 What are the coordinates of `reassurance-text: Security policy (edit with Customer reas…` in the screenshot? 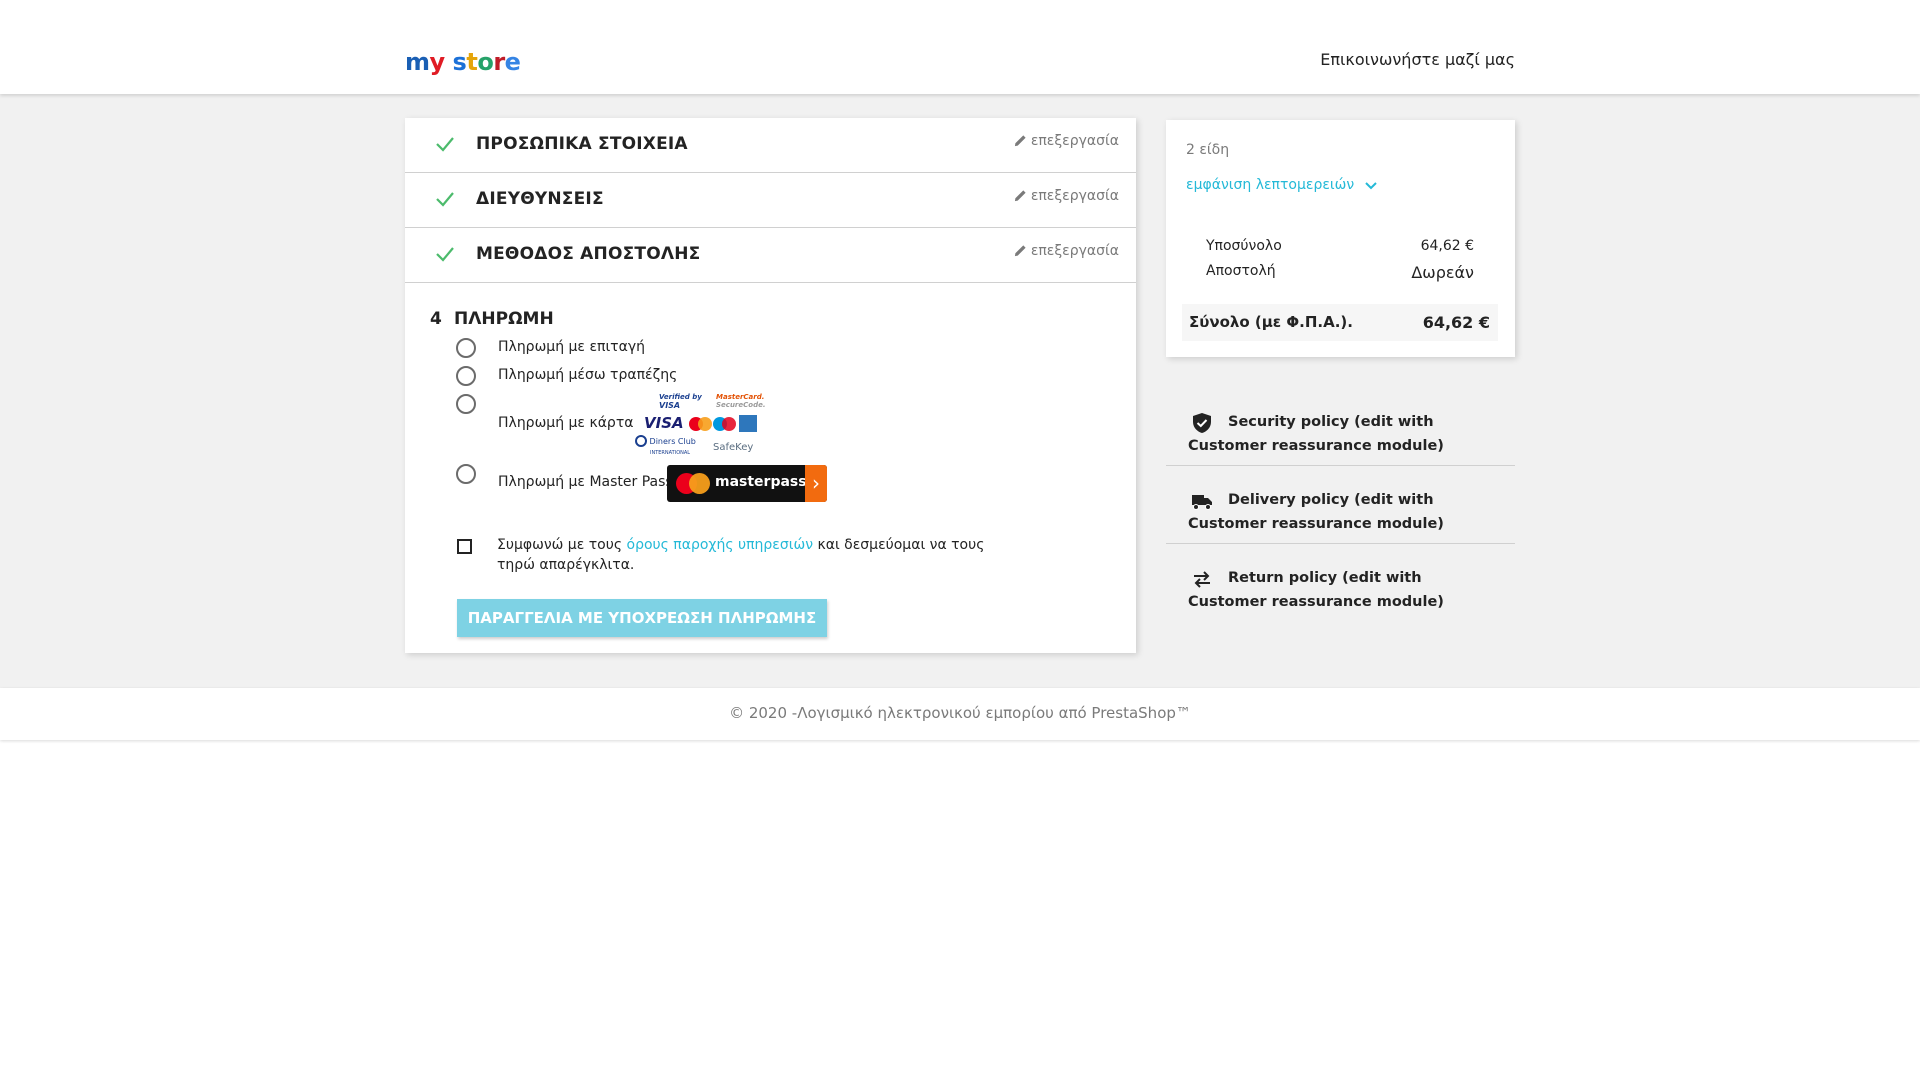 It's located at (1316, 434).